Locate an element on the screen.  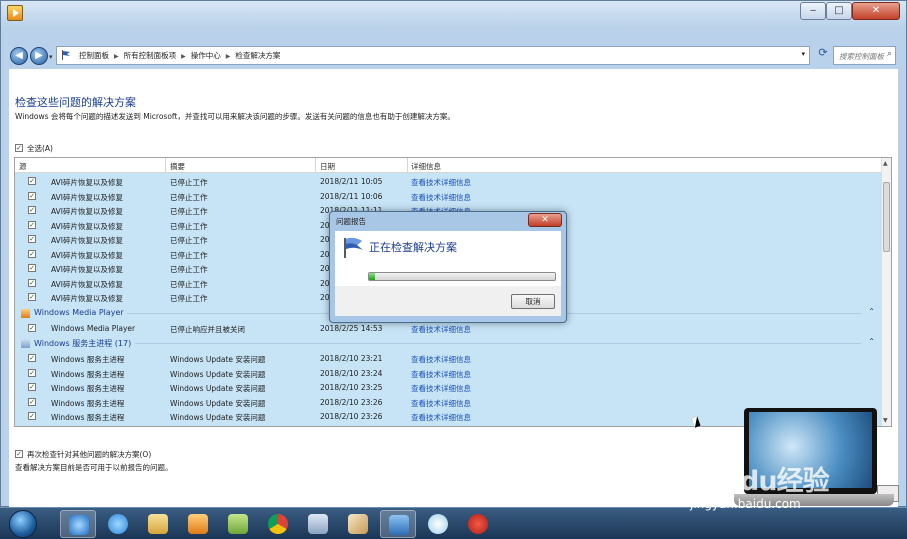
recheck-label: 再次检查针对其他问题的解决方案(O) is located at coordinates (89, 454).